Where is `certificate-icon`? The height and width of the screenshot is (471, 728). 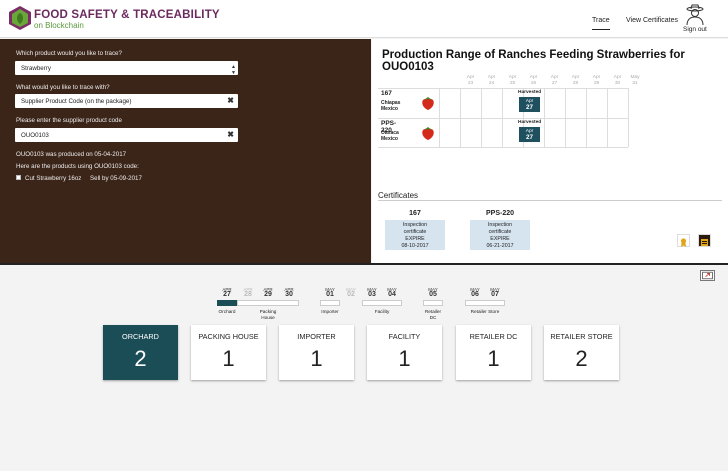 certificate-icon is located at coordinates (704, 242).